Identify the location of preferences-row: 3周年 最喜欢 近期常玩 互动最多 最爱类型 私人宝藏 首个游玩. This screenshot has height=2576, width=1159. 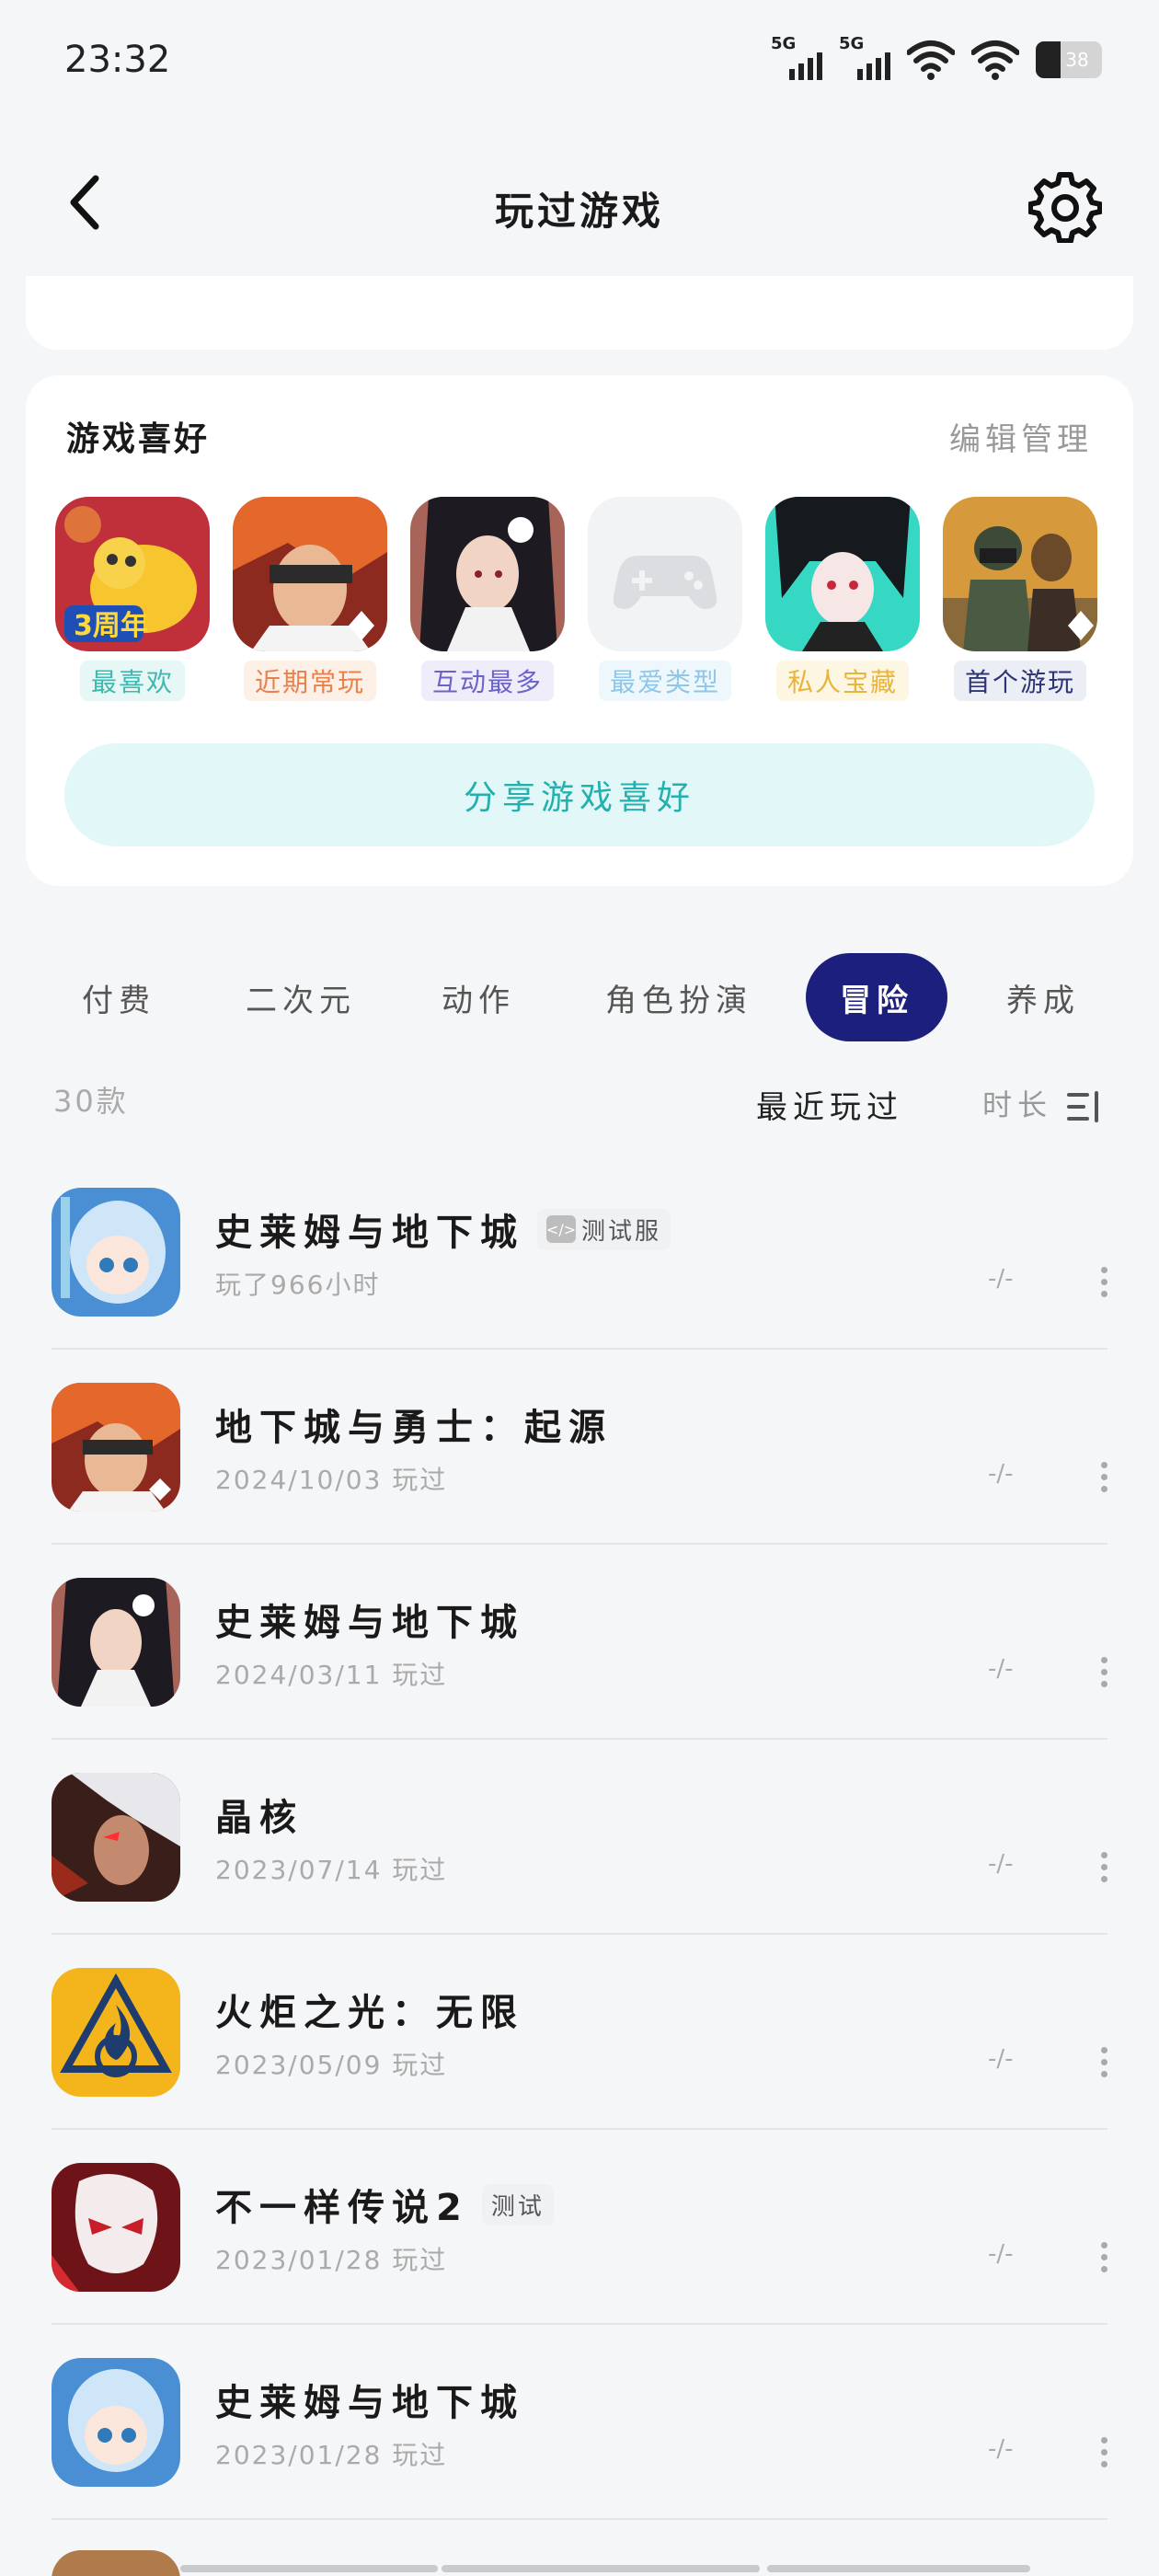
(576, 599).